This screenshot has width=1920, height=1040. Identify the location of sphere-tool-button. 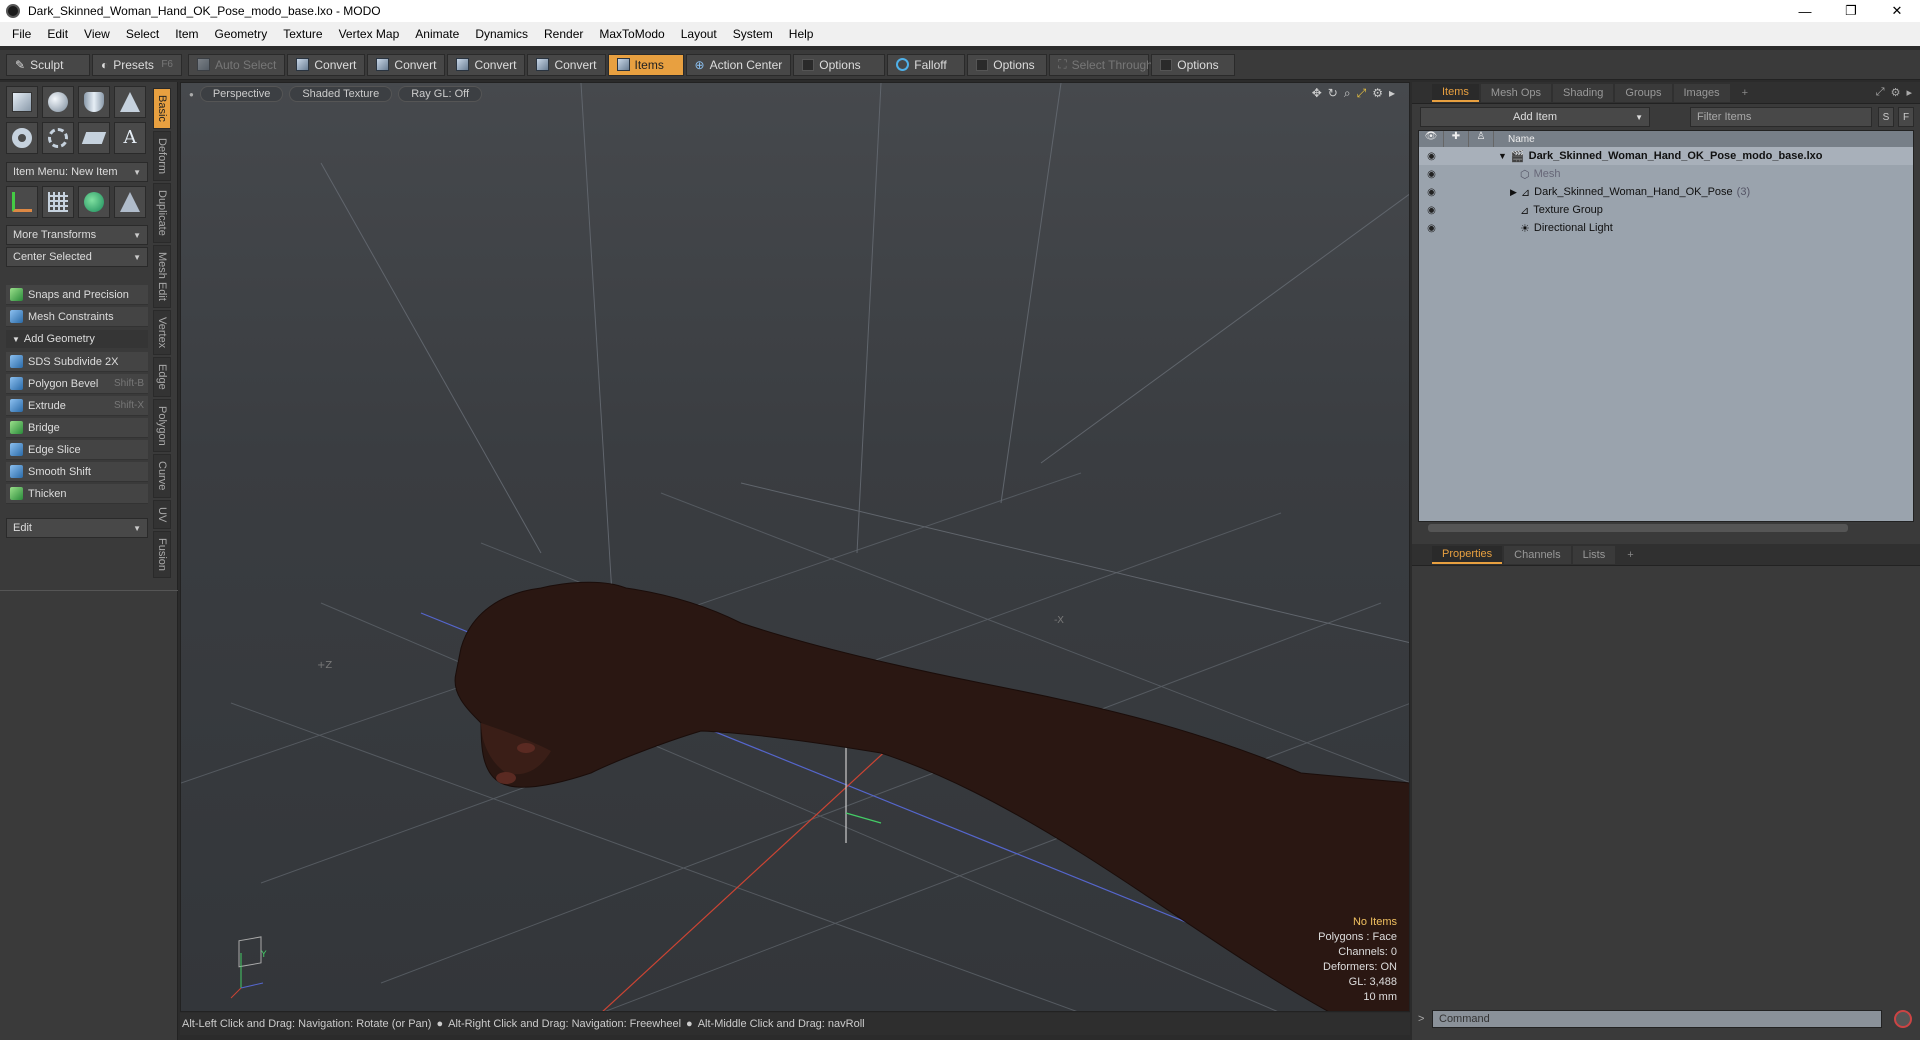
(58, 102).